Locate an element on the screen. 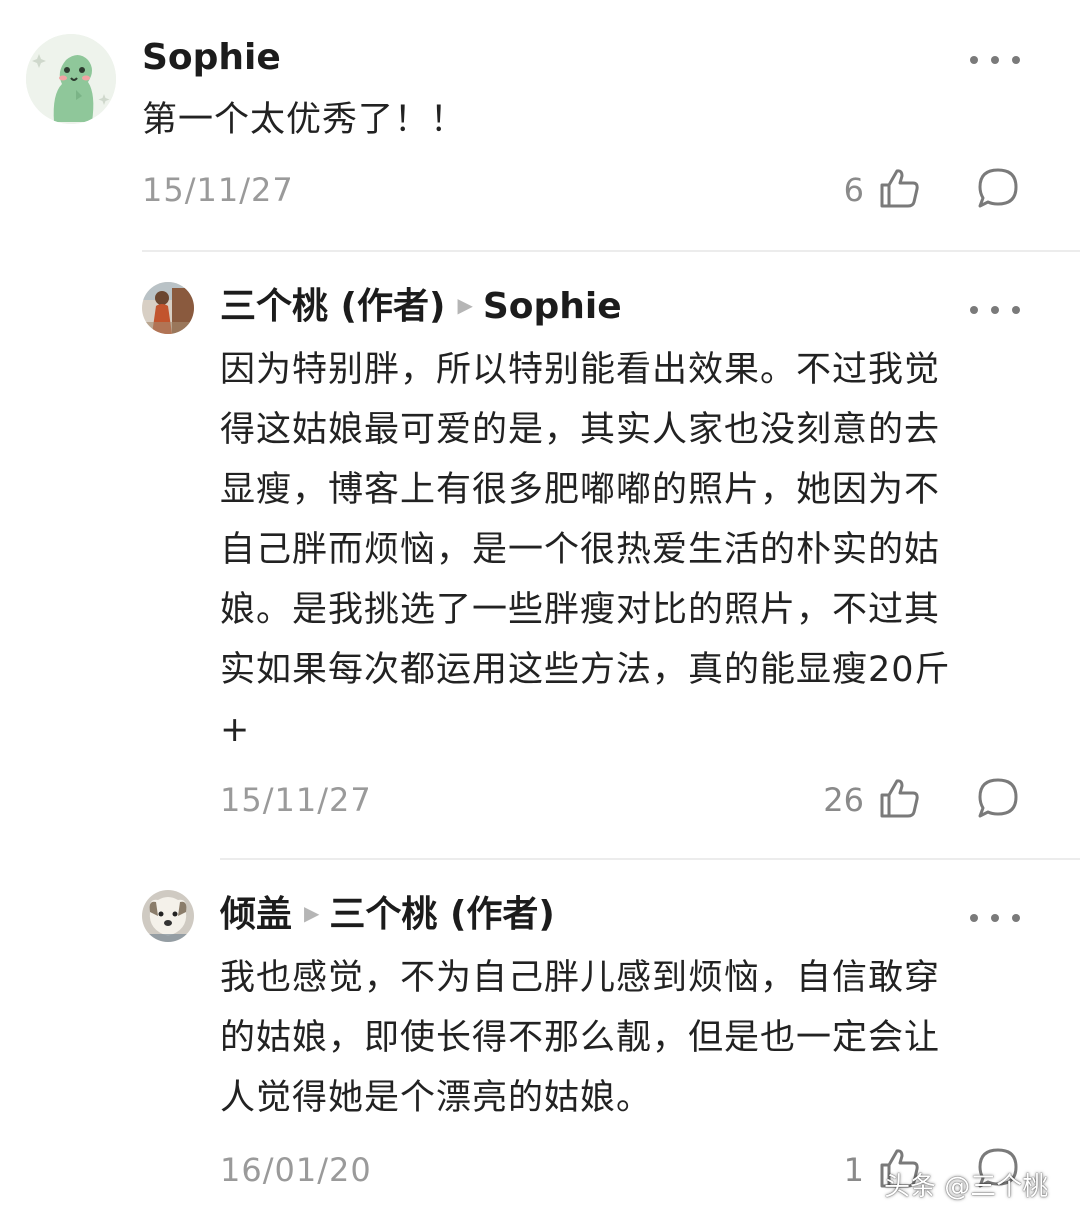 This screenshot has width=1080, height=1224. avatar-qinggai is located at coordinates (168, 916).